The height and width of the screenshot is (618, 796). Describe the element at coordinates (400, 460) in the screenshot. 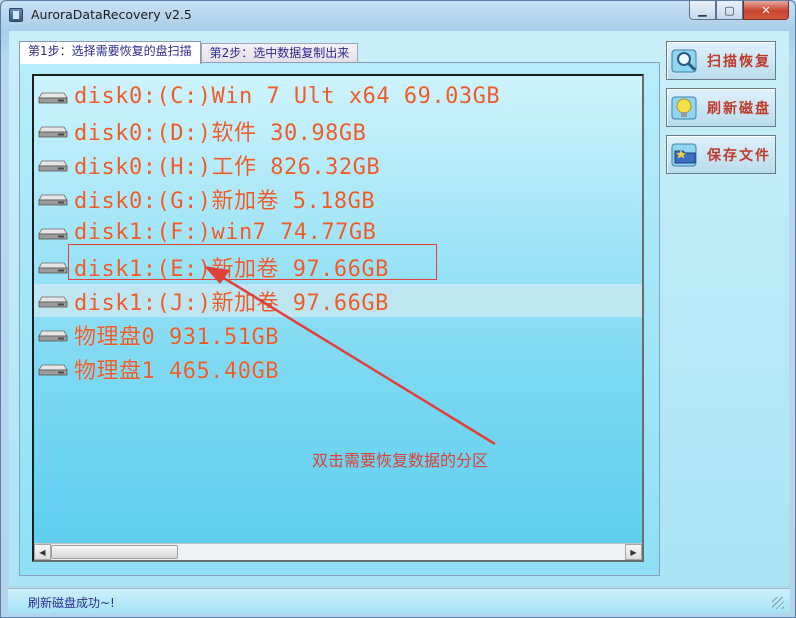

I see `annotation-text: 双击需要恢复数据的分区` at that location.